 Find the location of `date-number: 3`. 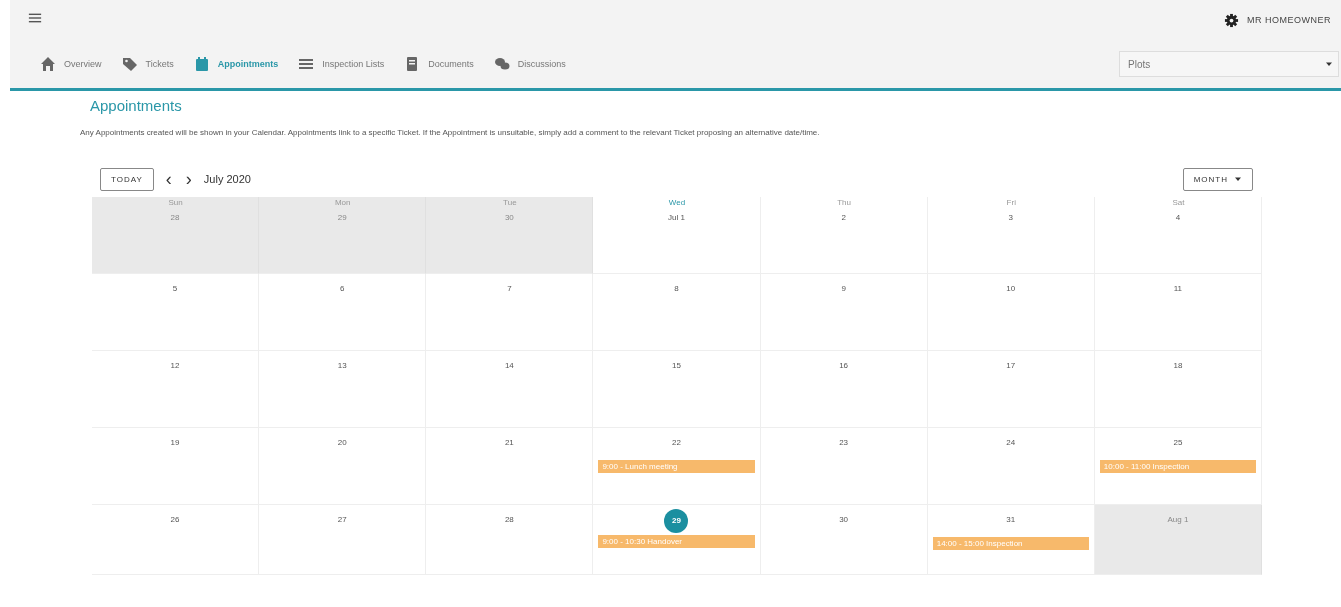

date-number: 3 is located at coordinates (1010, 218).